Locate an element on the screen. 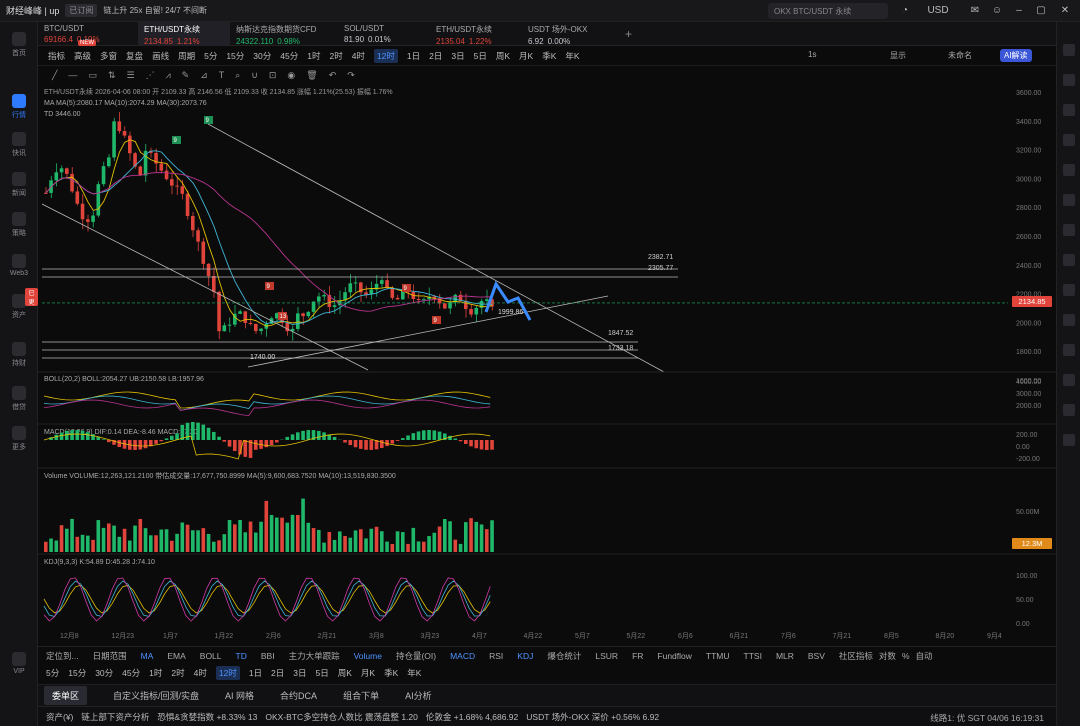 This screenshot has width=1080, height=726. toolbar-item: 周期 is located at coordinates (186, 56).